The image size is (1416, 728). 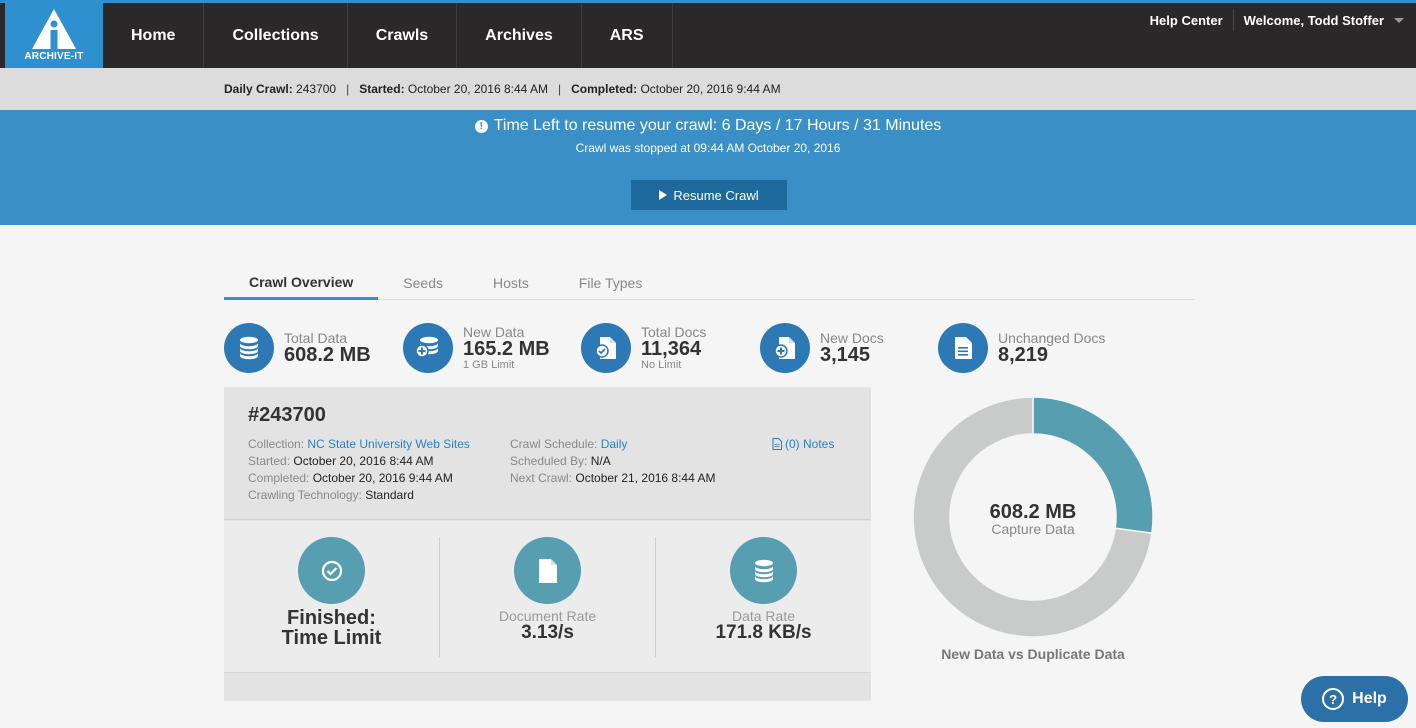 What do you see at coordinates (777, 444) in the screenshot?
I see `note-icon` at bounding box center [777, 444].